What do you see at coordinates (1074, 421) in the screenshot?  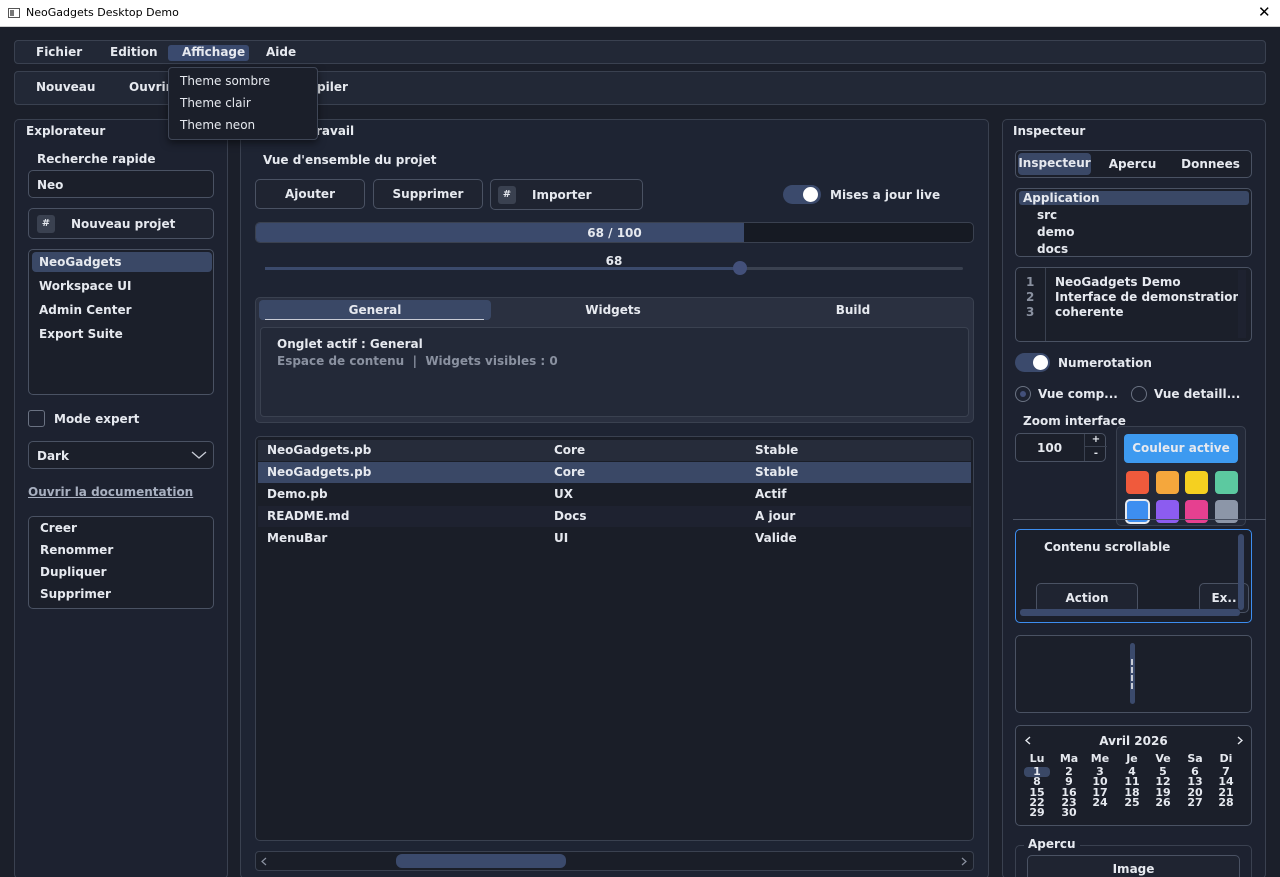 I see `zoom-label: Zoom interface` at bounding box center [1074, 421].